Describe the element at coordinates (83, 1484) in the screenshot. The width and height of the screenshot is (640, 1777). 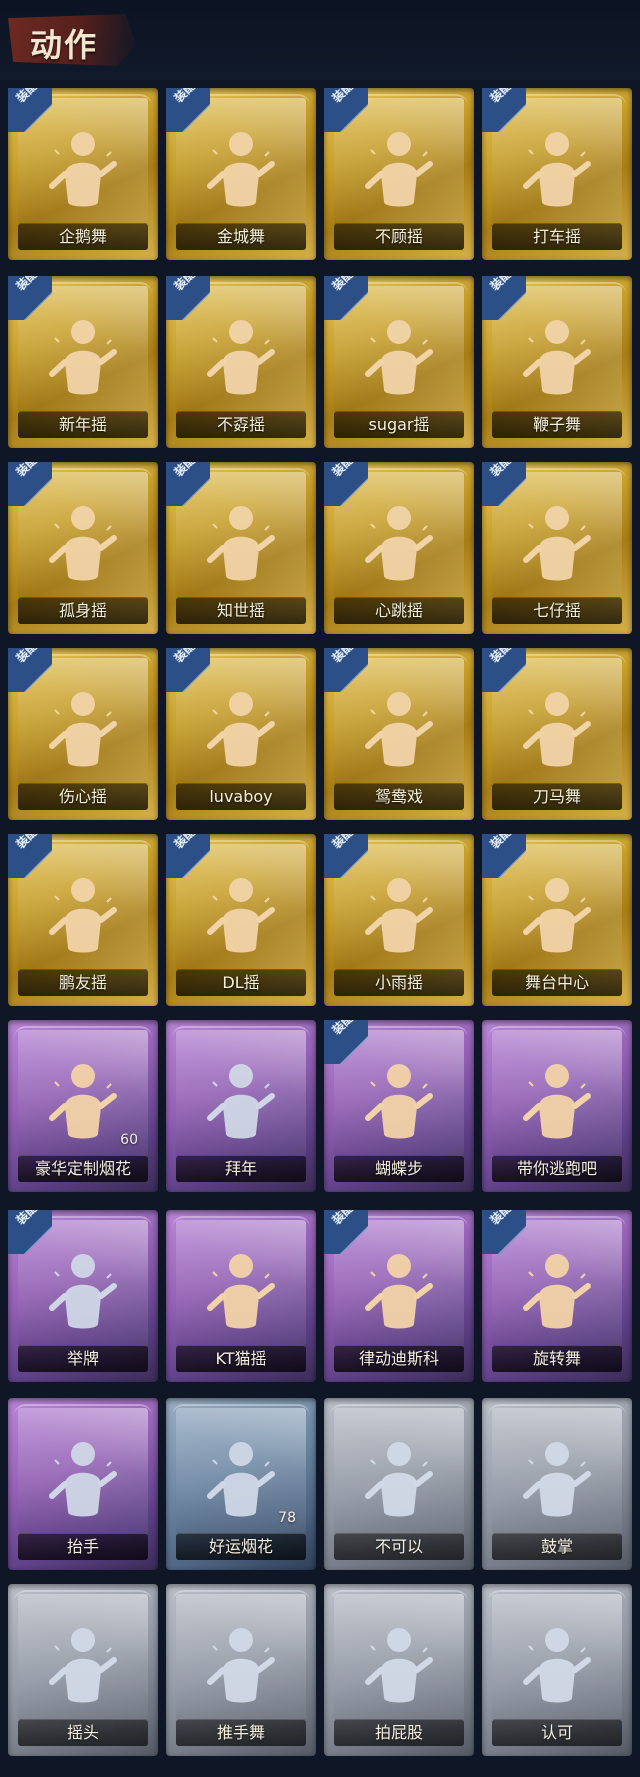
I see `emote-card: 抬手` at that location.